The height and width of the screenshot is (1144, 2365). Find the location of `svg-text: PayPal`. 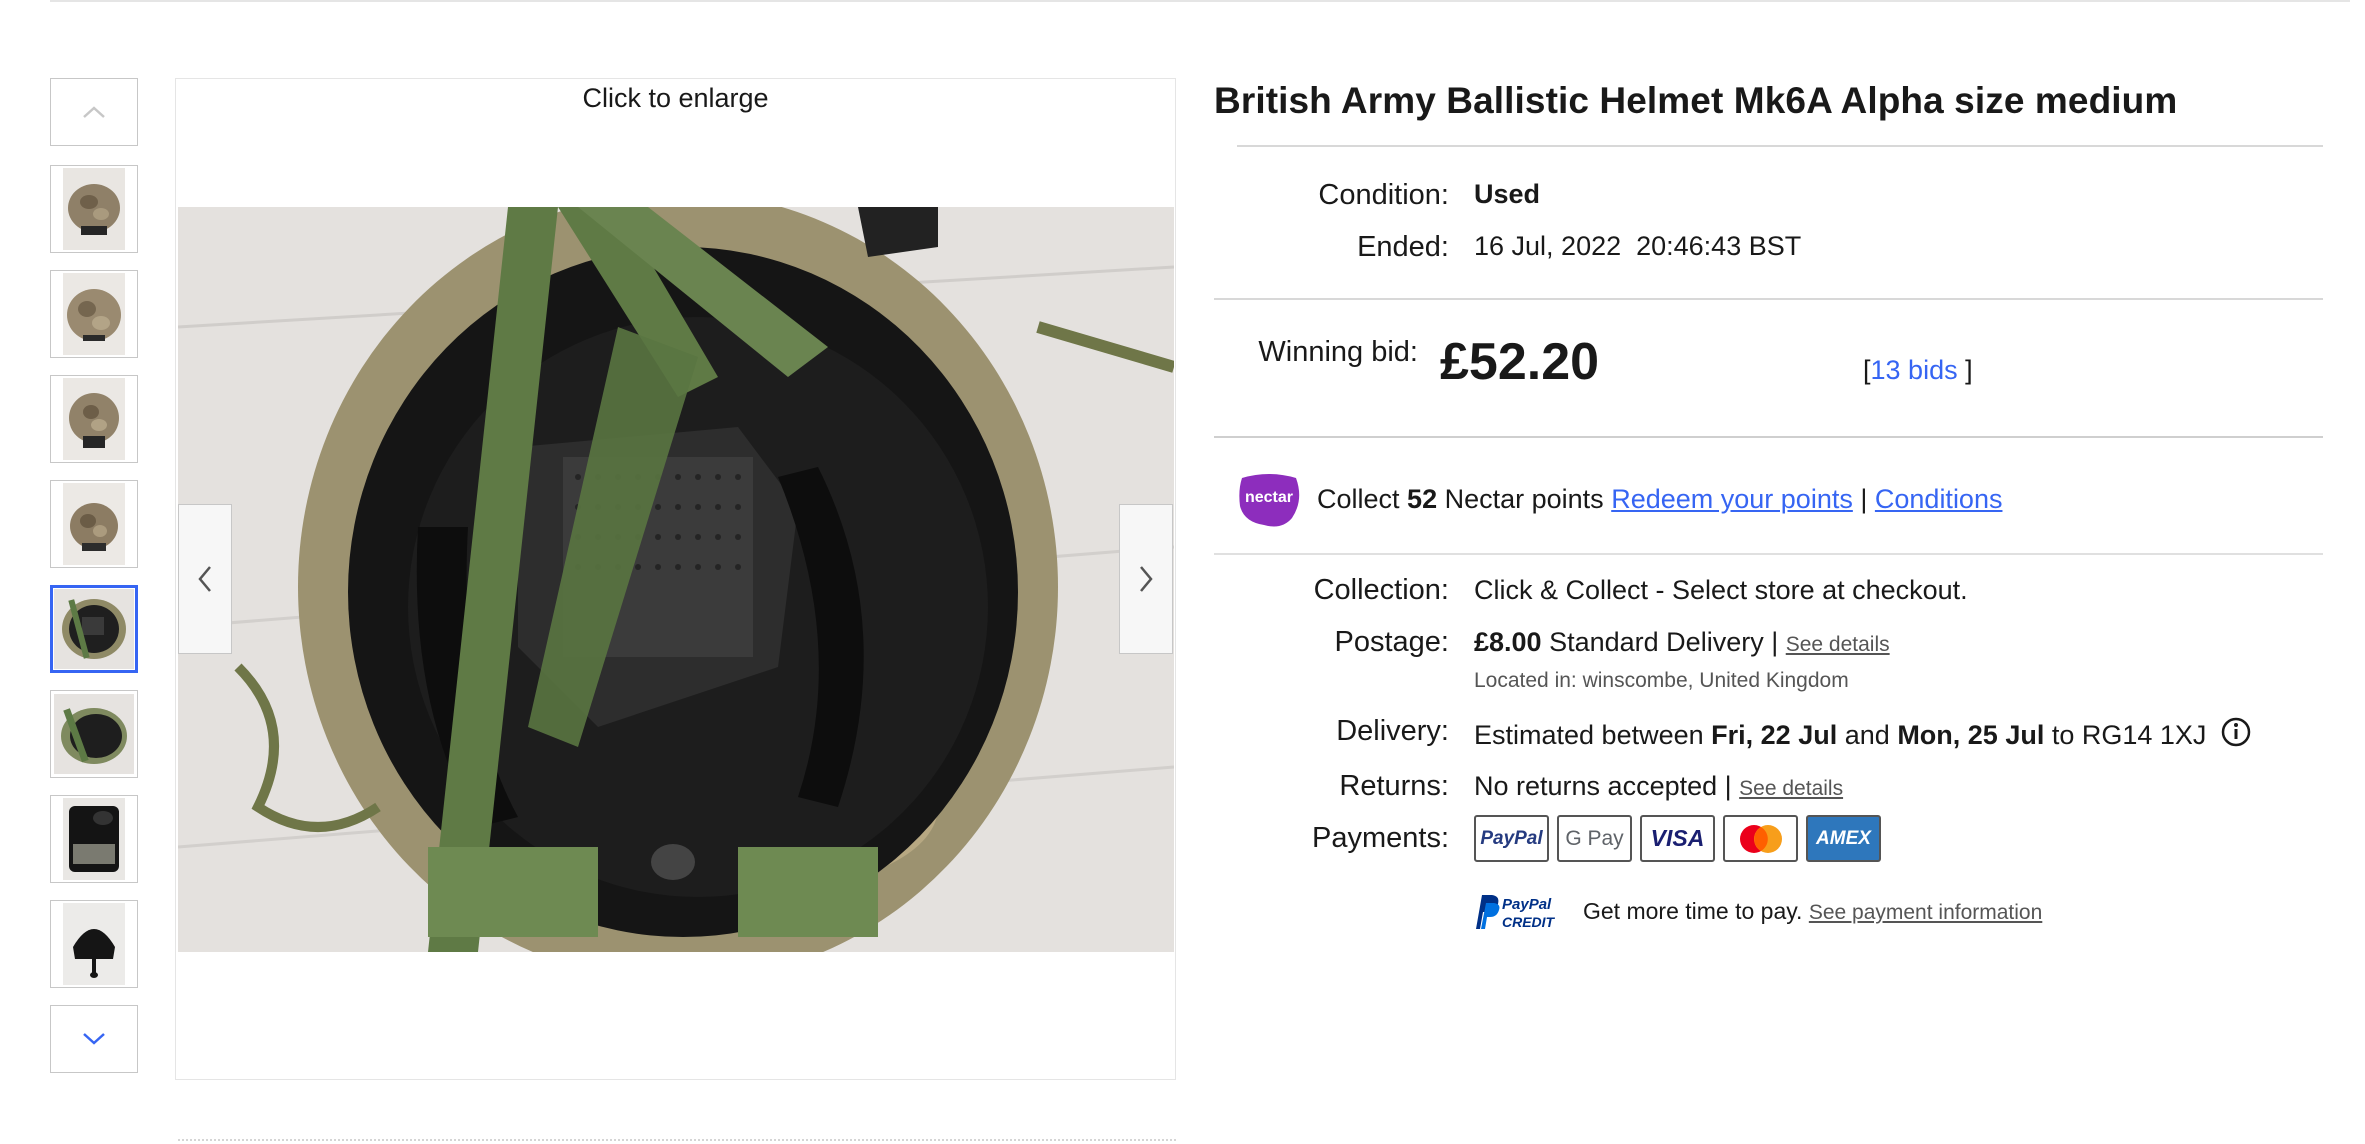

svg-text: PayPal is located at coordinates (1527, 904).